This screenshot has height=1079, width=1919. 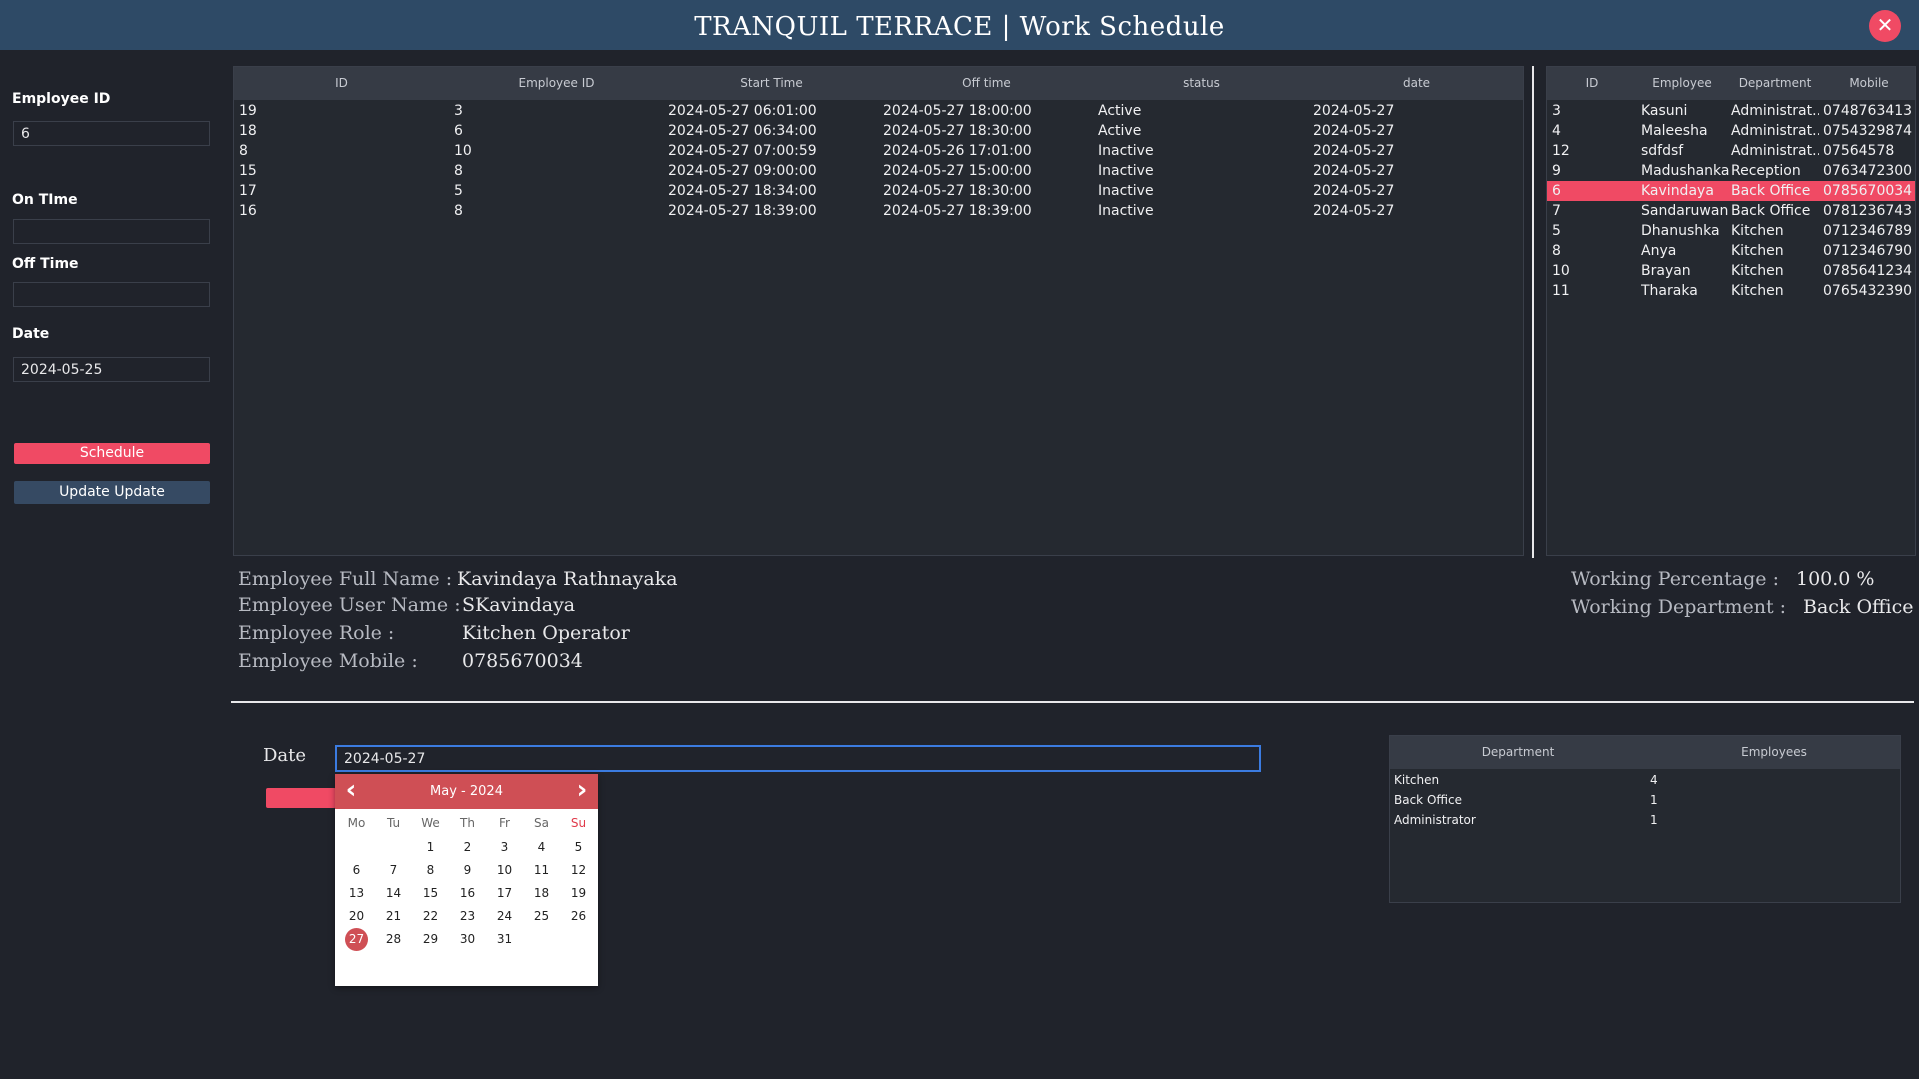 I want to click on calendar-day: 9, so click(x=467, y=870).